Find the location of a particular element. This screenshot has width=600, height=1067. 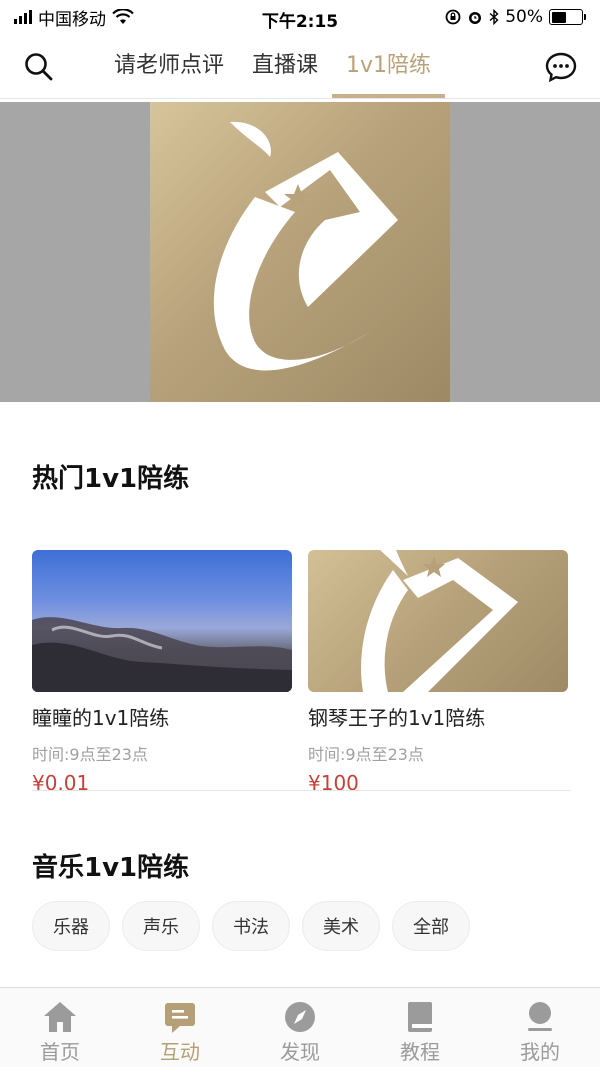

bottom-tab-interact: 互动 is located at coordinates (180, 1027).